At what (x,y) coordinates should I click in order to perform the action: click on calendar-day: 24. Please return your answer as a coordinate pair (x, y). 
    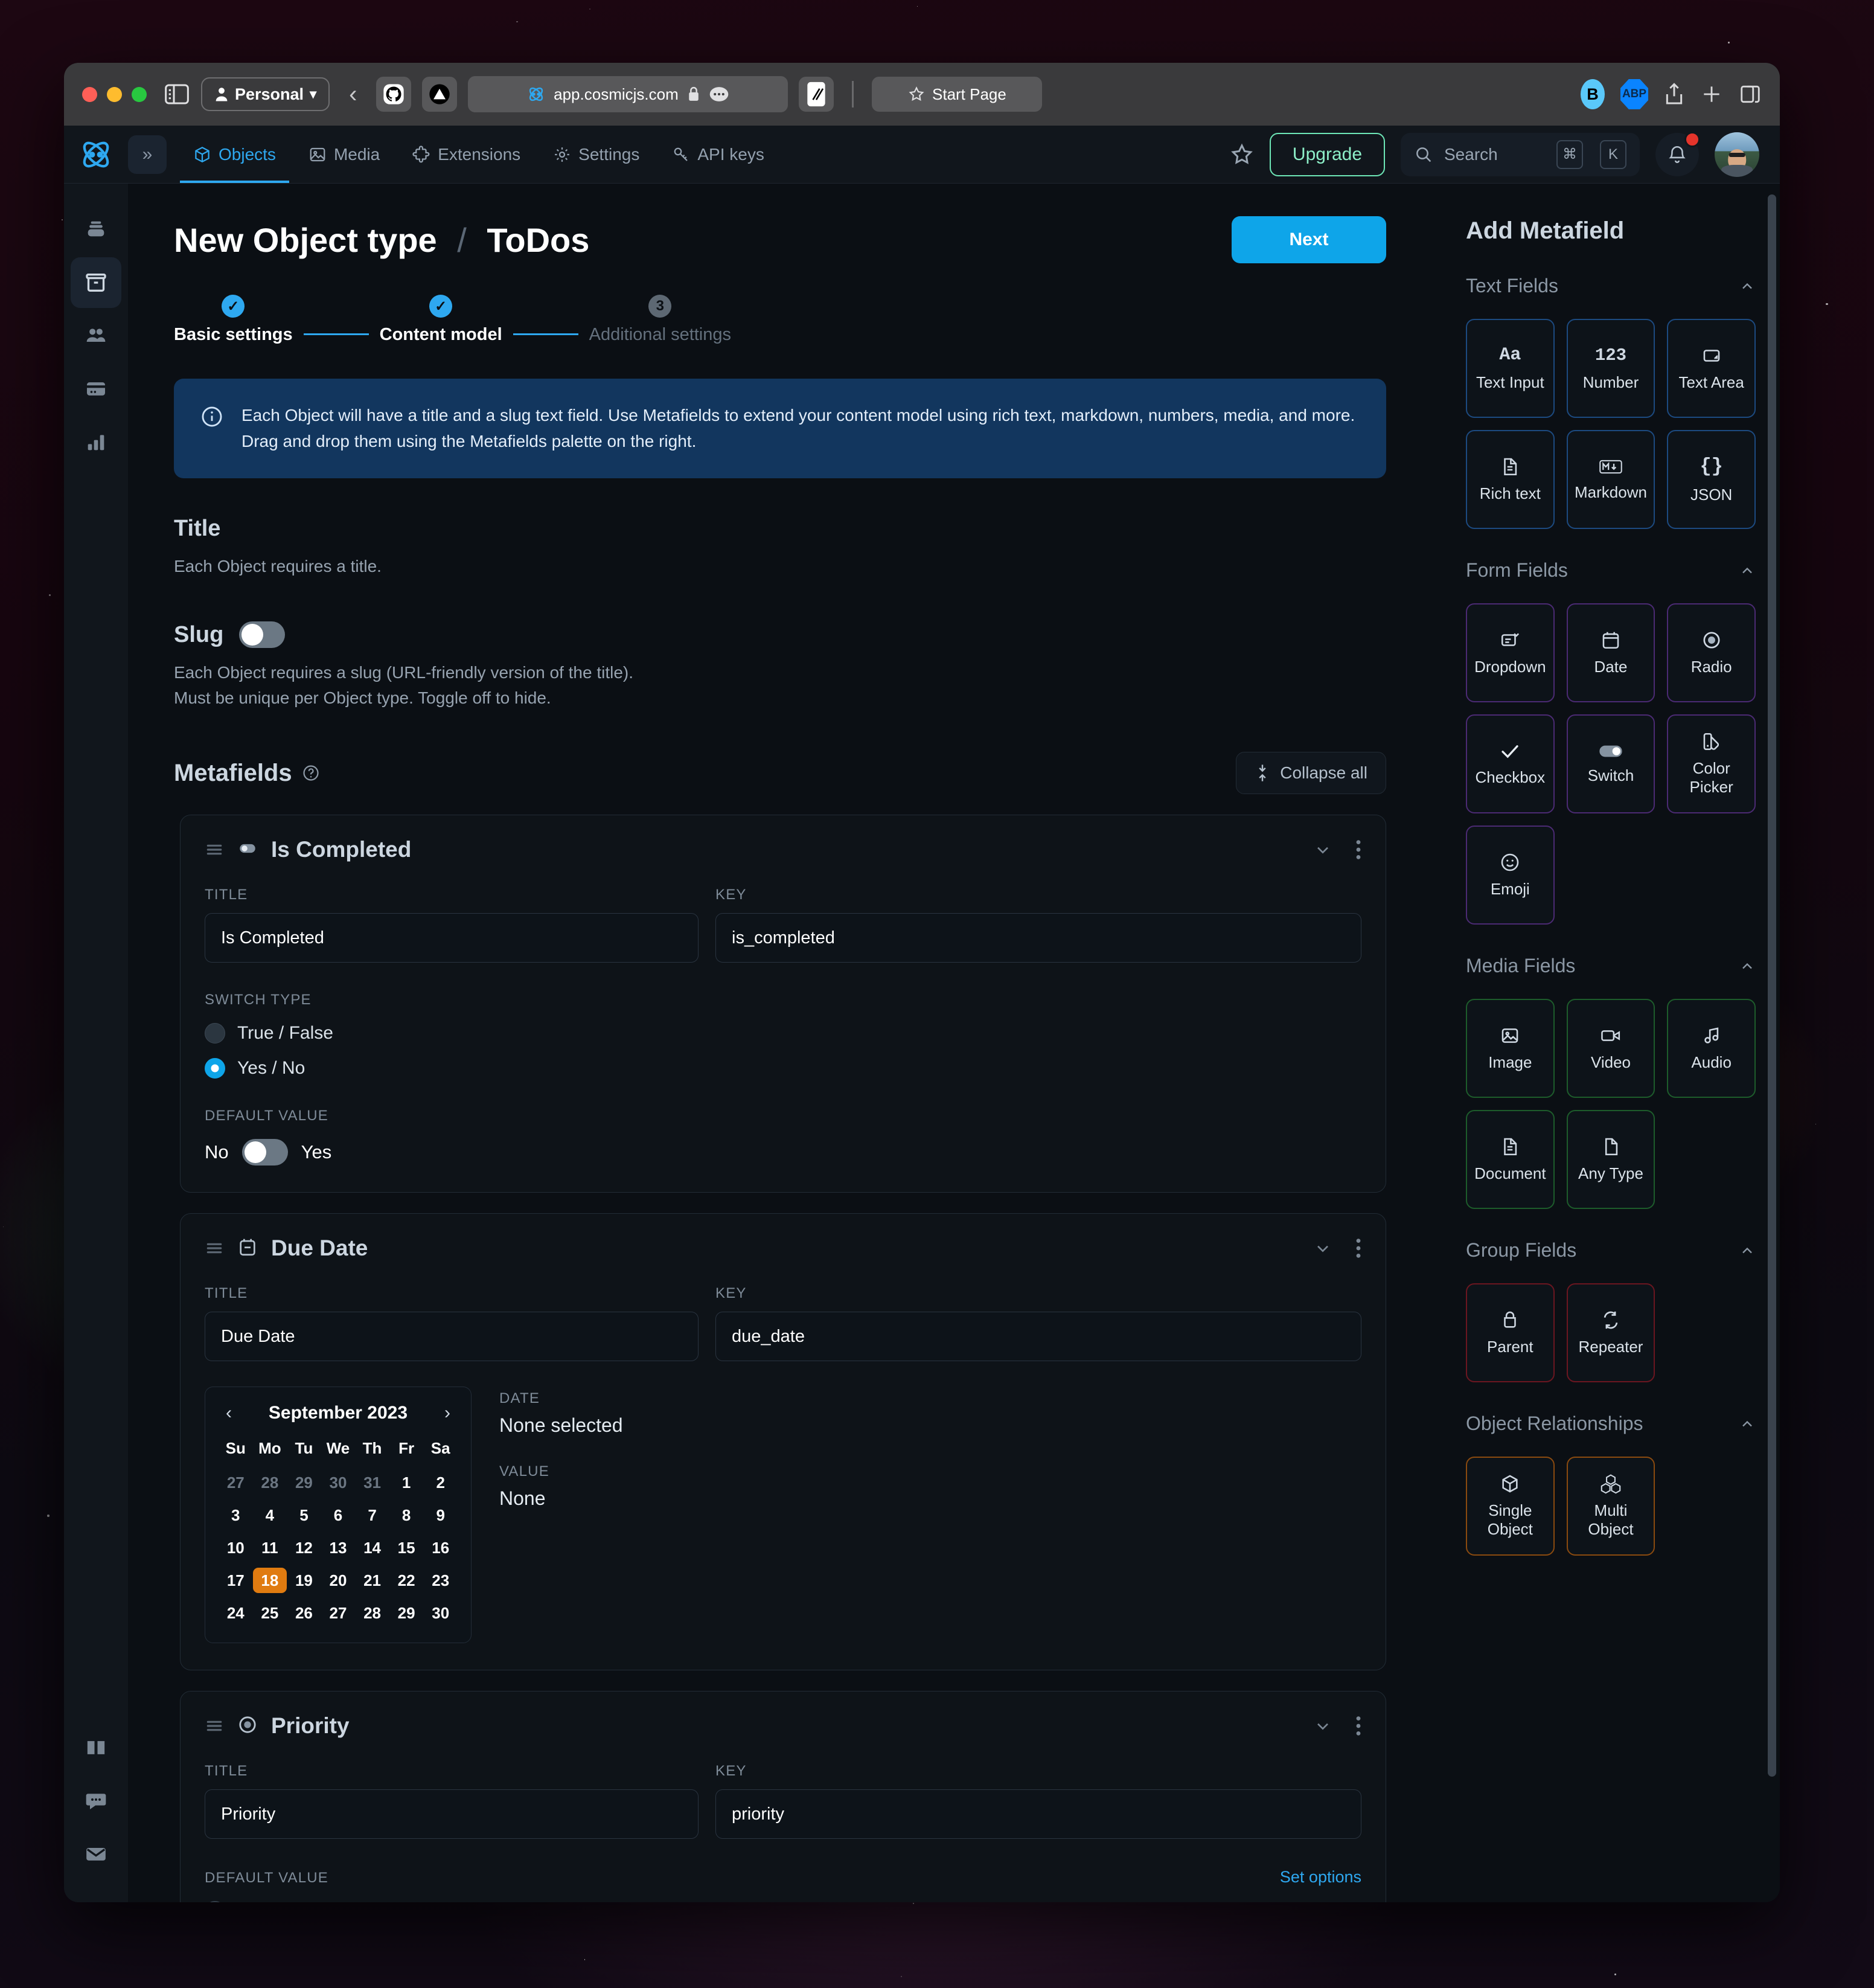
    Looking at the image, I should click on (236, 1613).